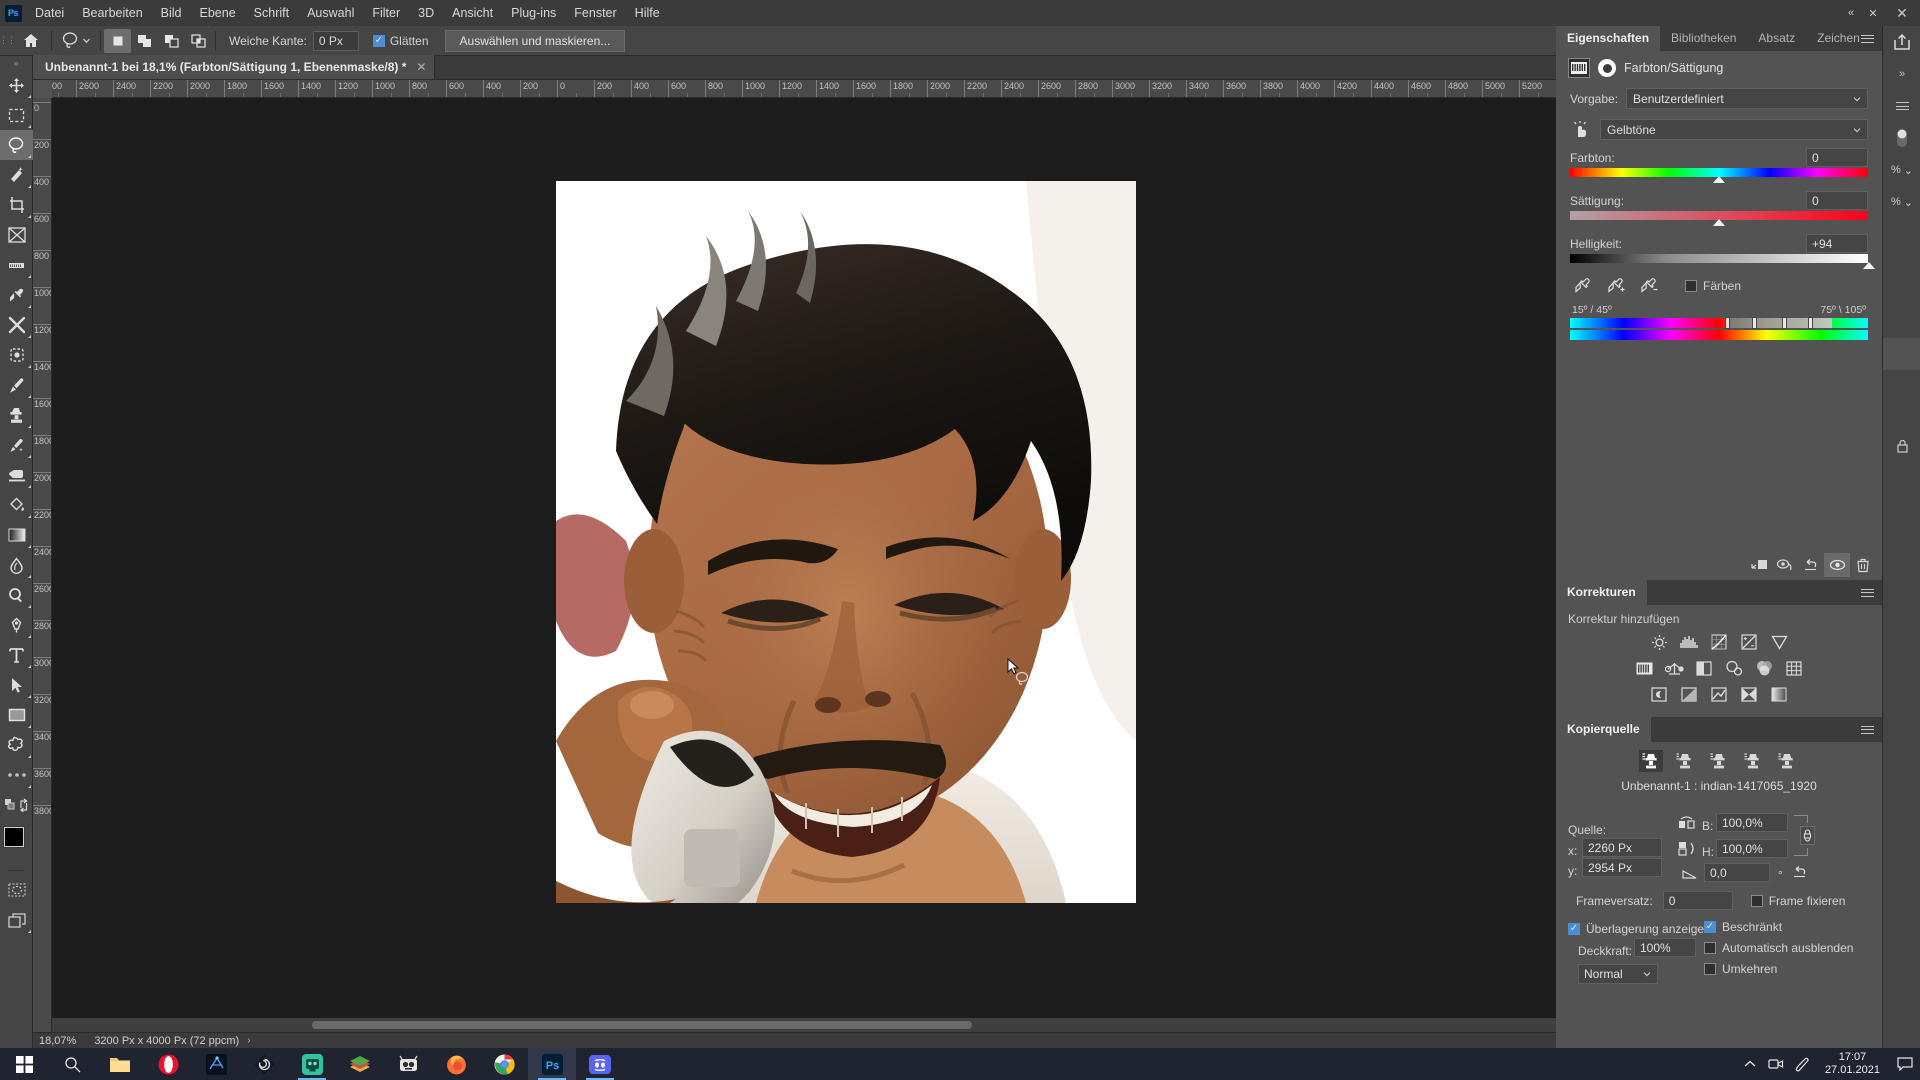  I want to click on more-tools-button, so click(16, 775).